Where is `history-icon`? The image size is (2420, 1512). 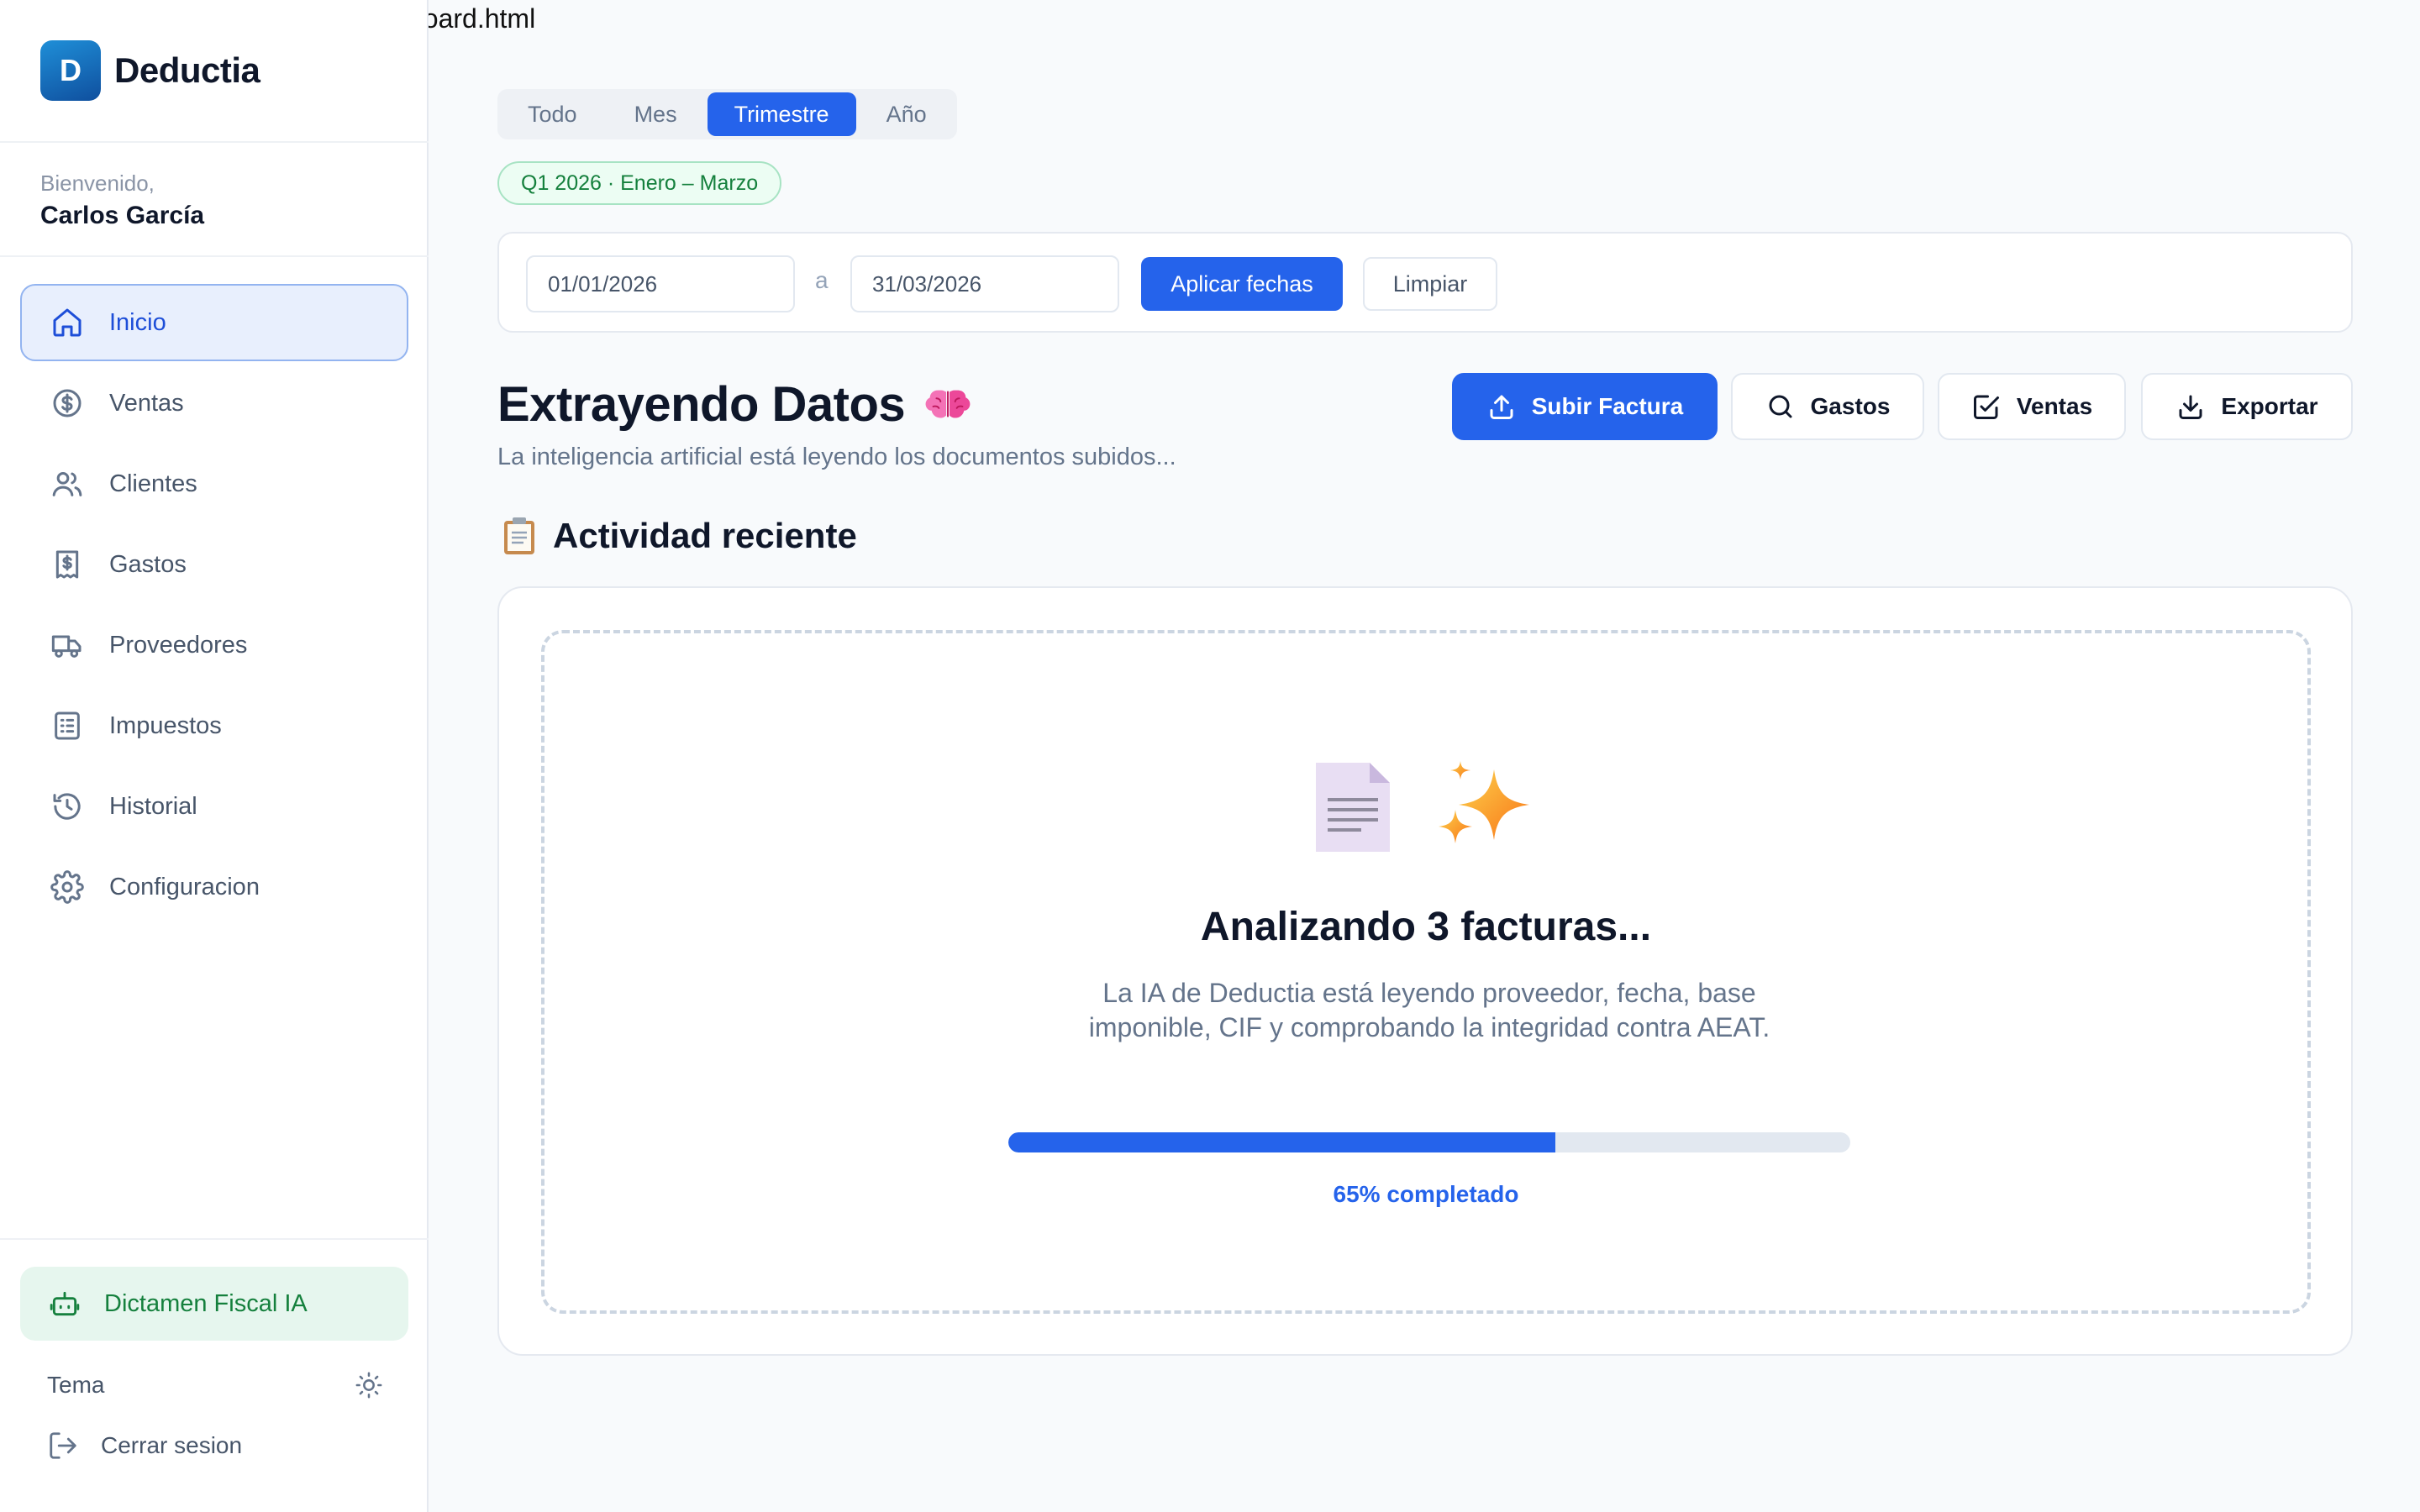
history-icon is located at coordinates (67, 806).